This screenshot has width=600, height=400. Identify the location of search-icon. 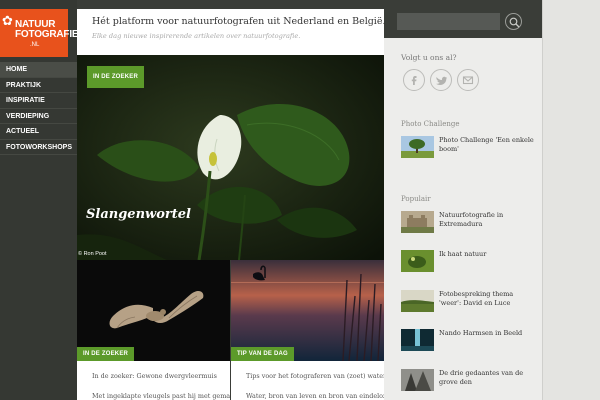
(514, 22).